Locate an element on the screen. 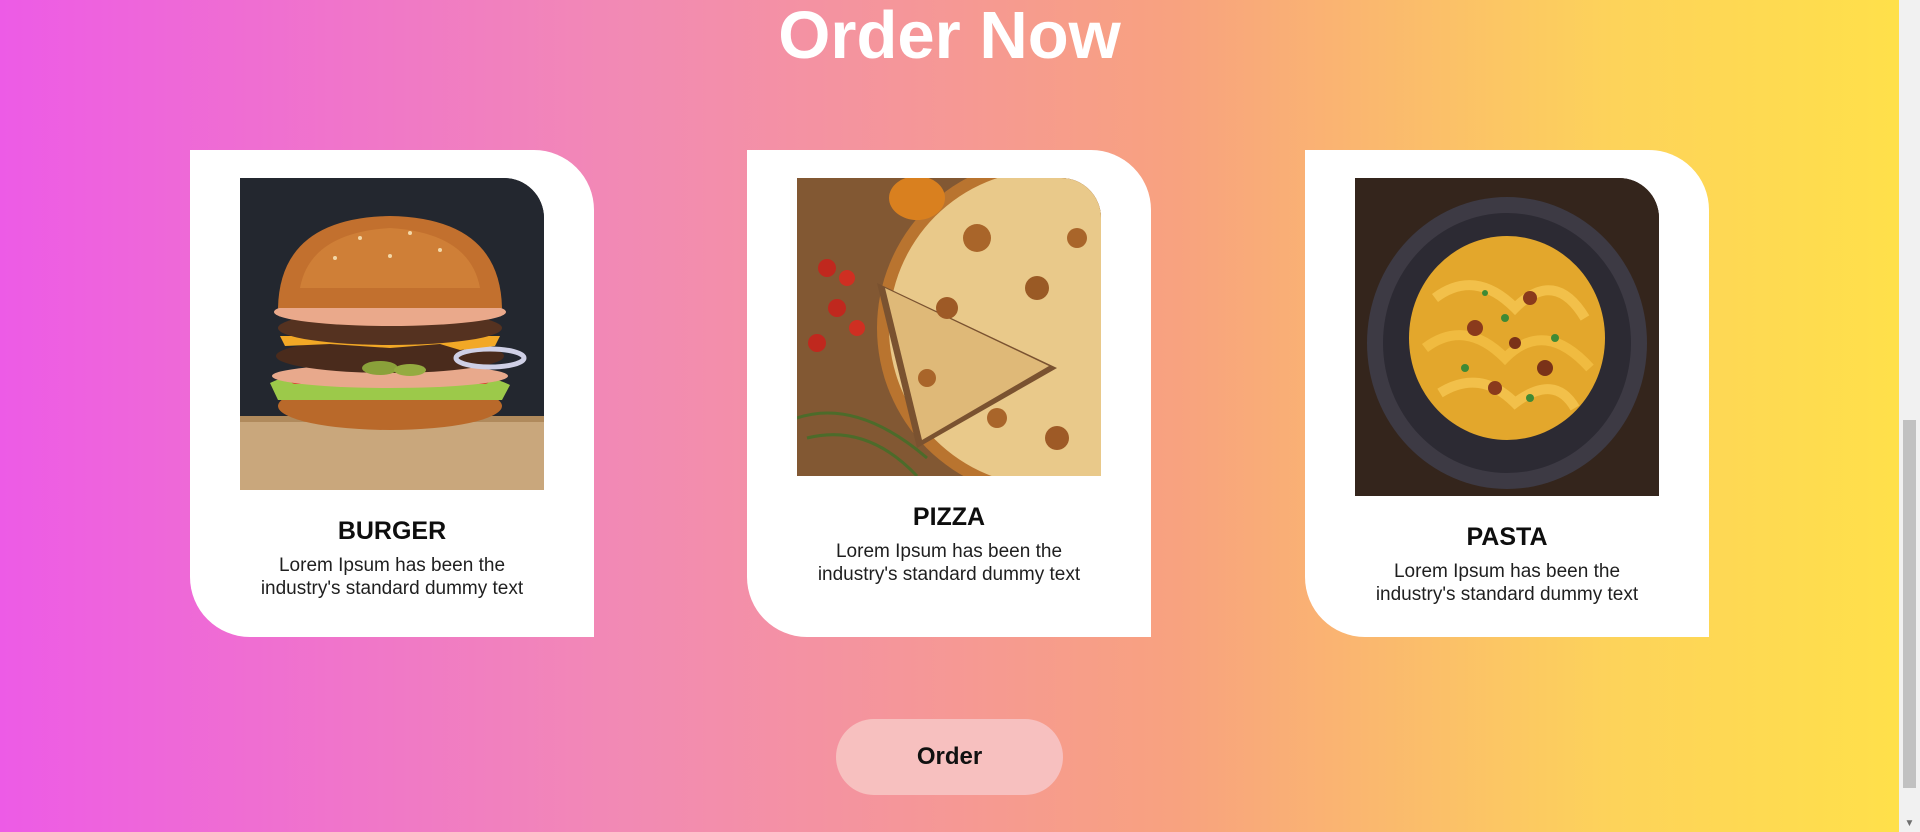 The width and height of the screenshot is (1920, 832). scrollbar-thumb is located at coordinates (1909, 604).